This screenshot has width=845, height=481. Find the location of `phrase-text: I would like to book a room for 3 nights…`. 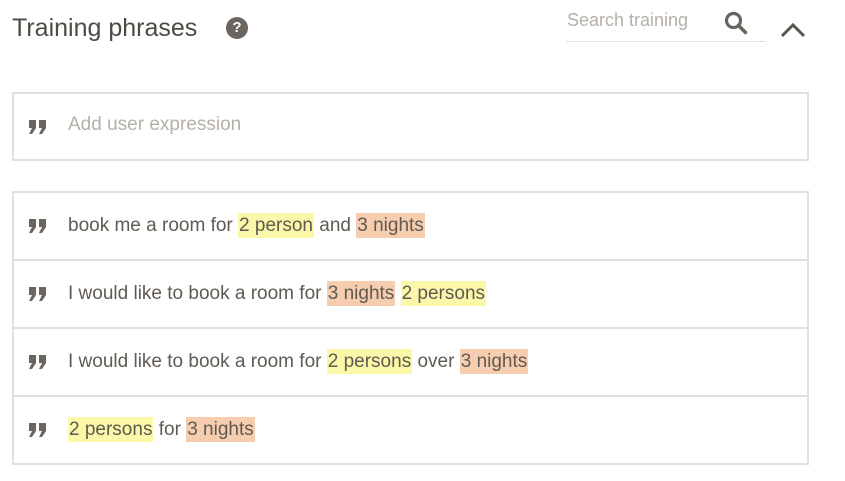

phrase-text: I would like to book a room for 3 nights… is located at coordinates (277, 294).